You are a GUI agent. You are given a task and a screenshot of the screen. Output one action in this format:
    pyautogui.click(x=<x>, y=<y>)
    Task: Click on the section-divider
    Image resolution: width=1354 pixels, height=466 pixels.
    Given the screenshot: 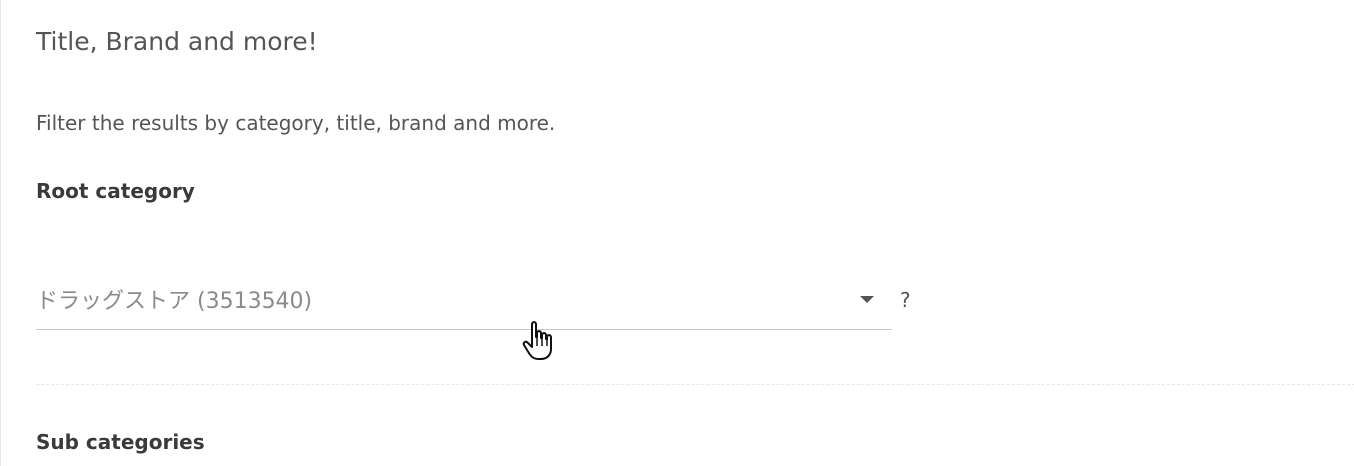 What is the action you would take?
    pyautogui.click(x=695, y=384)
    